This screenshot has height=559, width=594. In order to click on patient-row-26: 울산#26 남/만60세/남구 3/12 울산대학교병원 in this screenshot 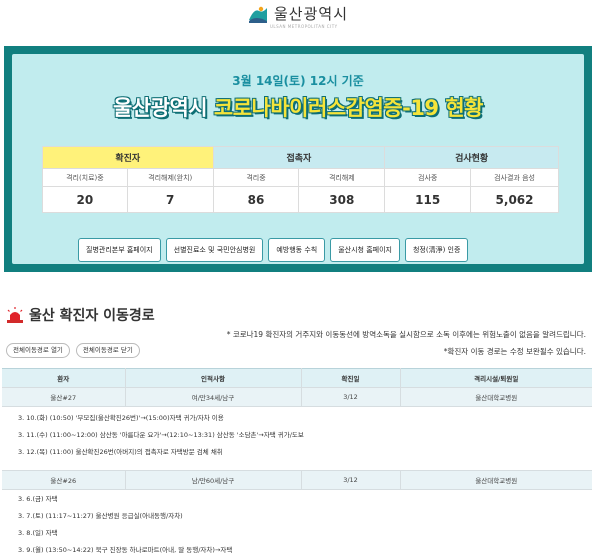, I will do `click(297, 480)`.